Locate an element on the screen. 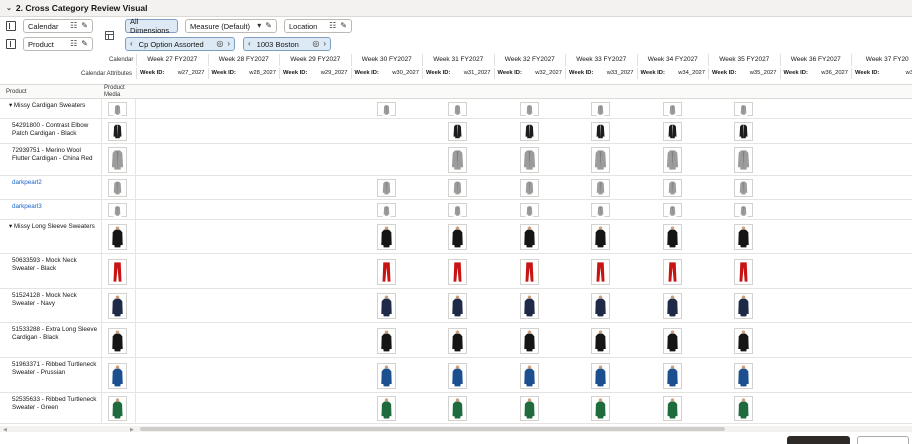  product-row: 50633593 - Mock Neck Sweater - Black is located at coordinates (456, 271).